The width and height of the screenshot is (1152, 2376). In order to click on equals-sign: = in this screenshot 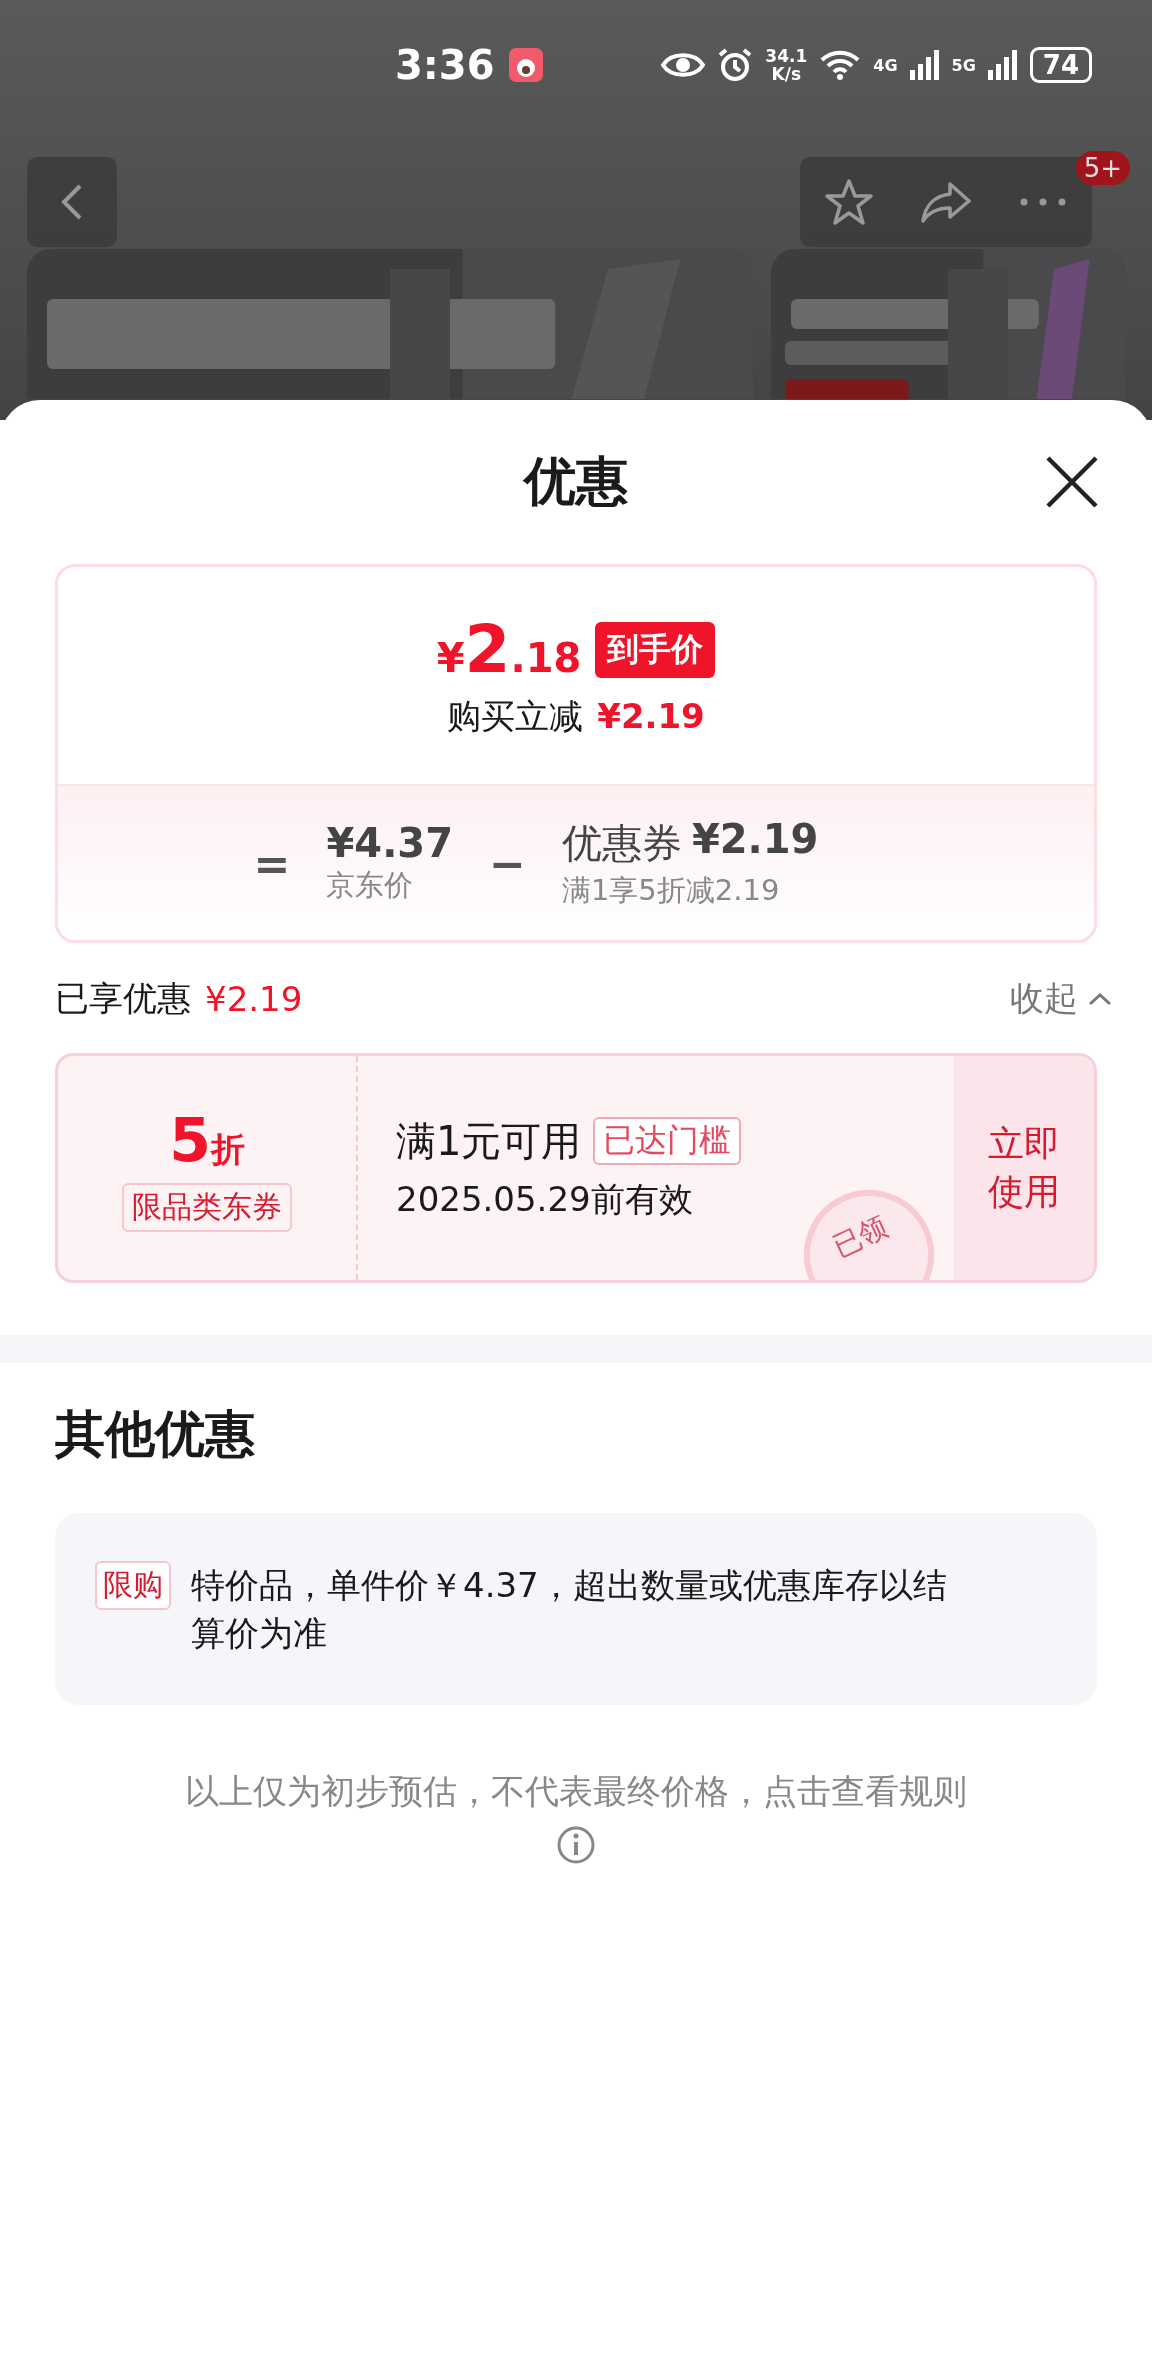, I will do `click(272, 863)`.